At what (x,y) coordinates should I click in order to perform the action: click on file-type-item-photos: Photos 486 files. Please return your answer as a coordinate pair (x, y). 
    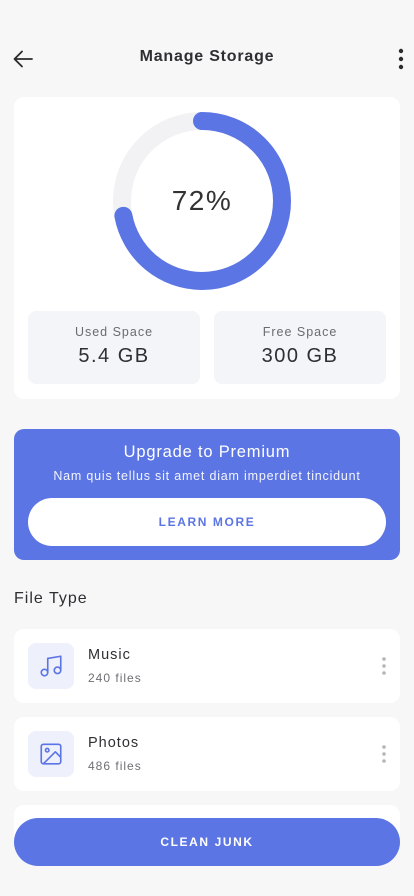
    Looking at the image, I should click on (207, 754).